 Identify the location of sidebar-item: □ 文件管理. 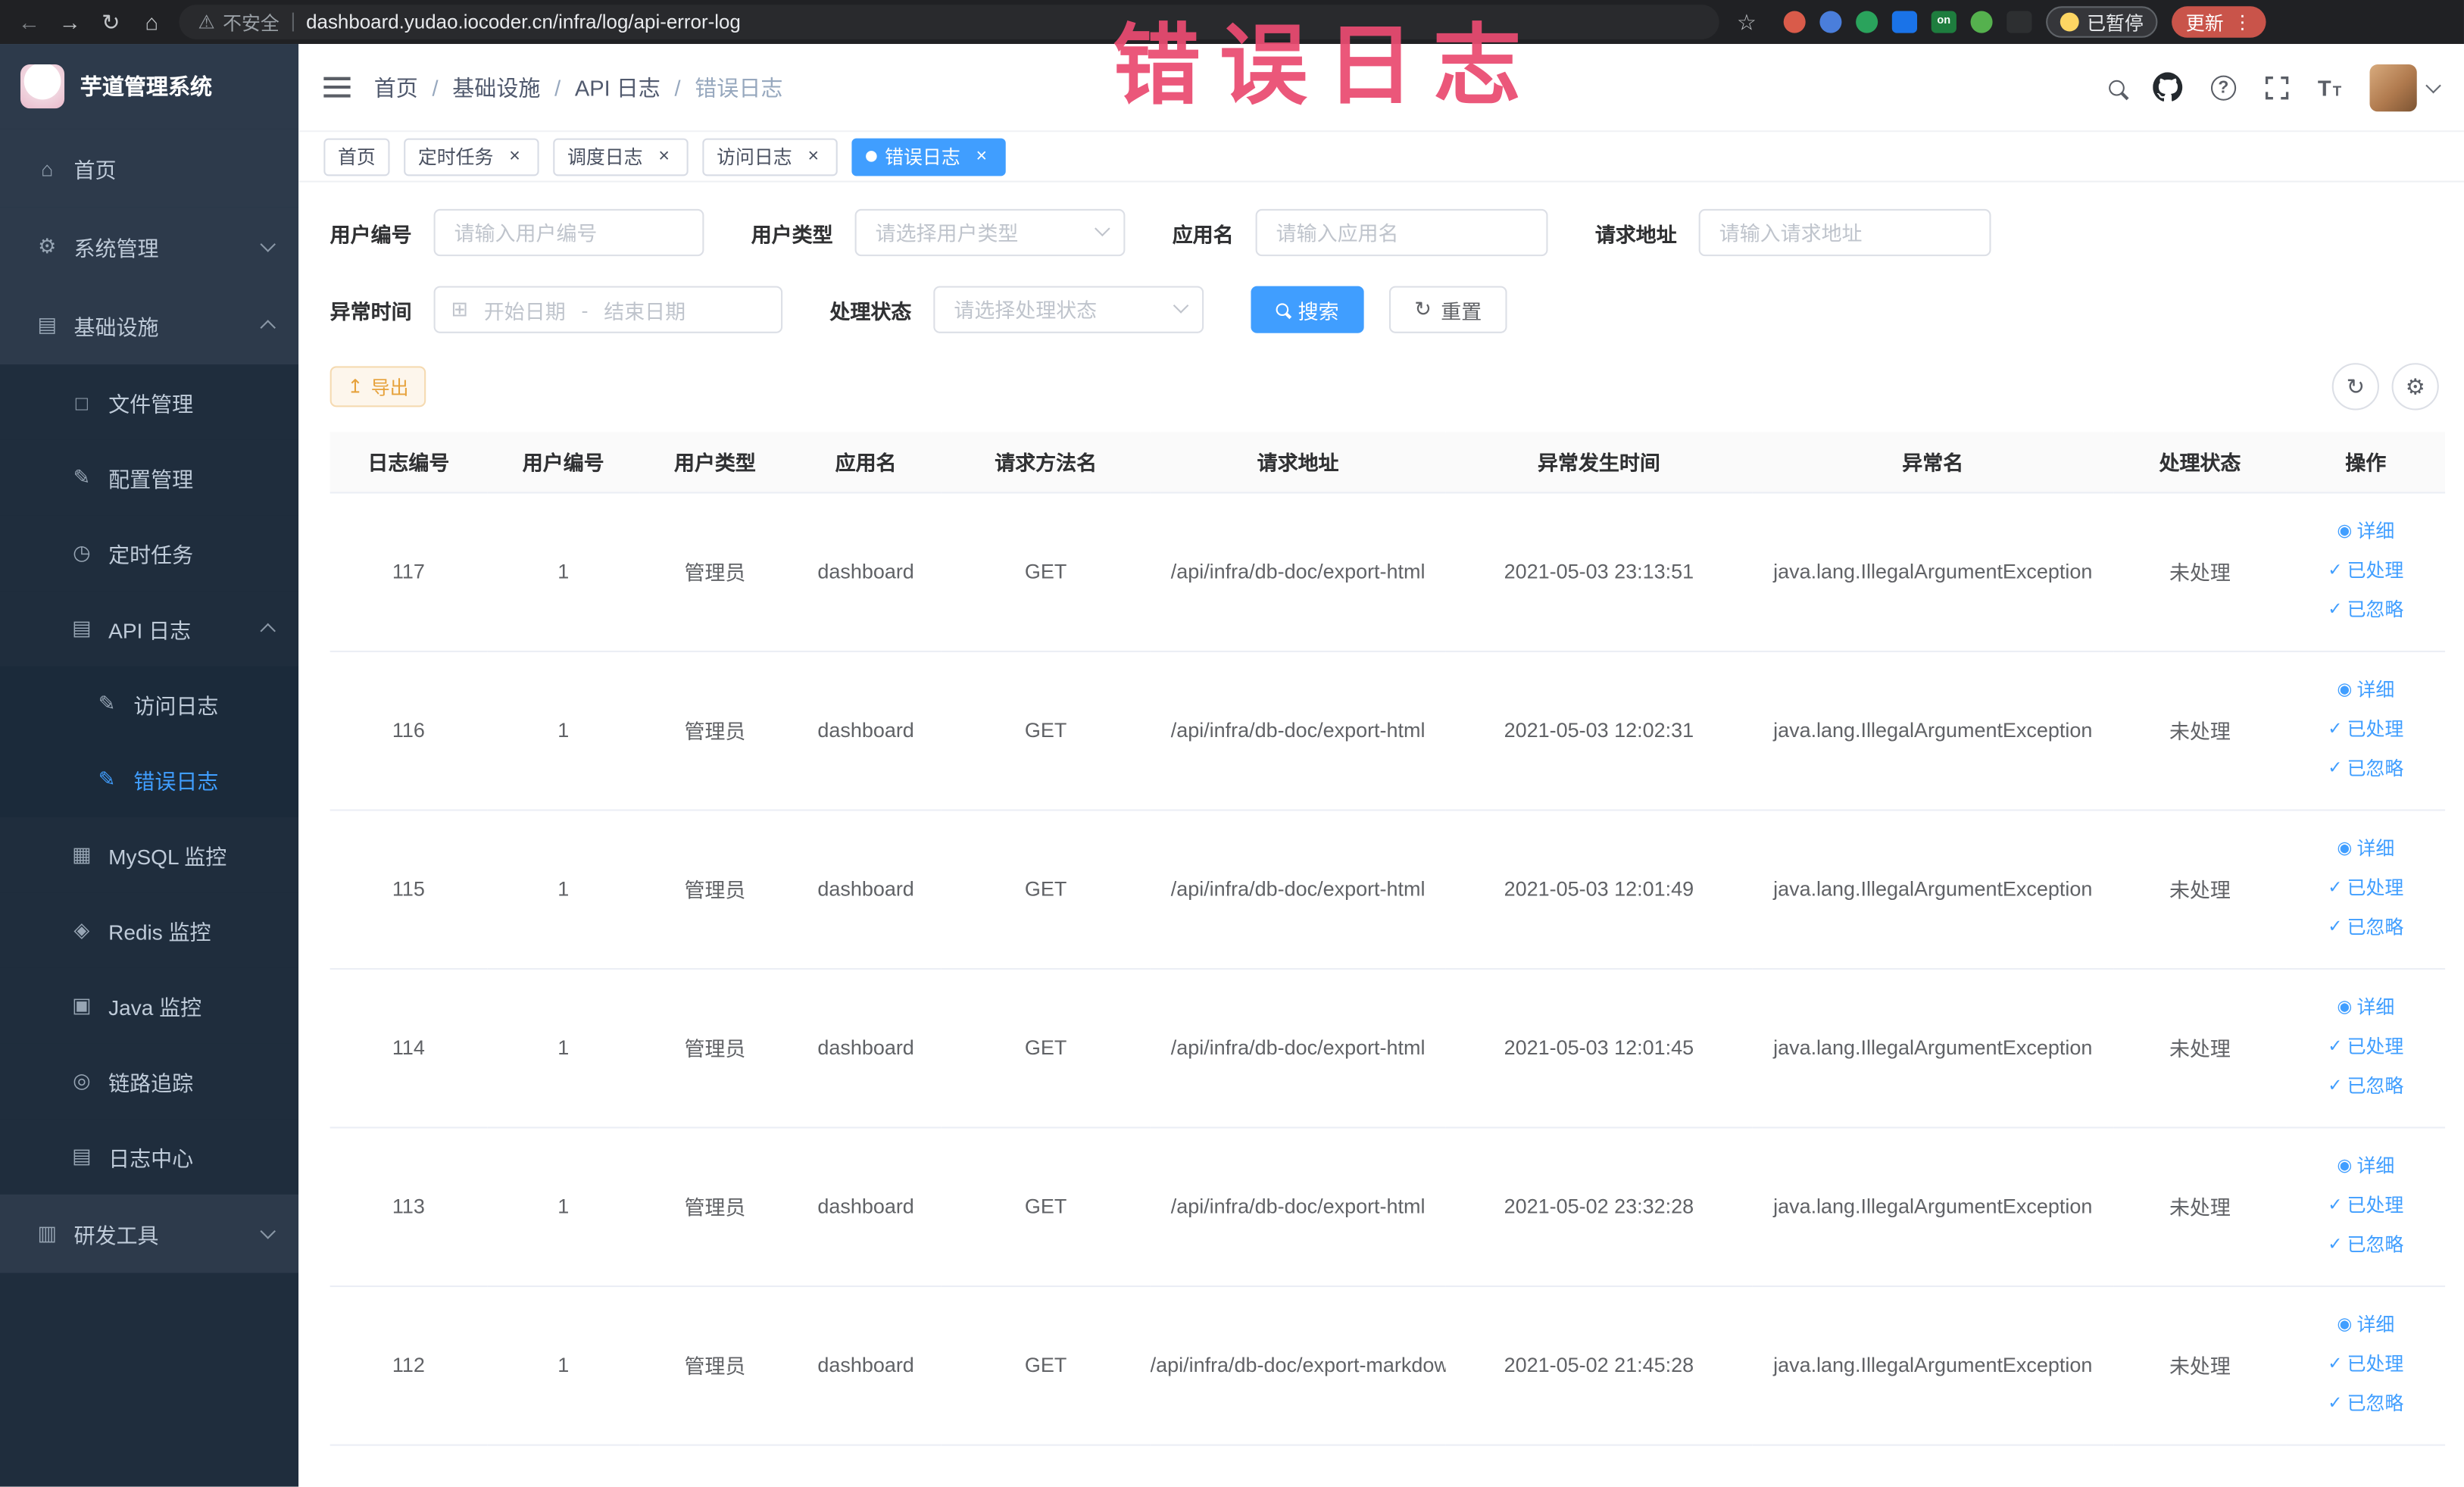
(149, 402).